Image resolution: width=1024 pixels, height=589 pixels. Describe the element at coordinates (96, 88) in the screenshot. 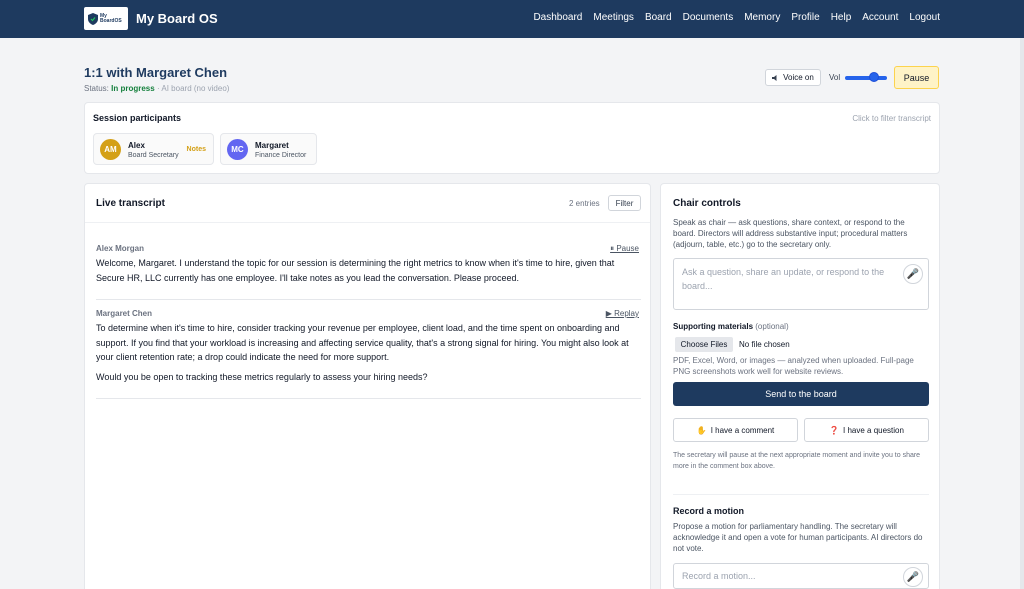

I see `status-label: Status:` at that location.